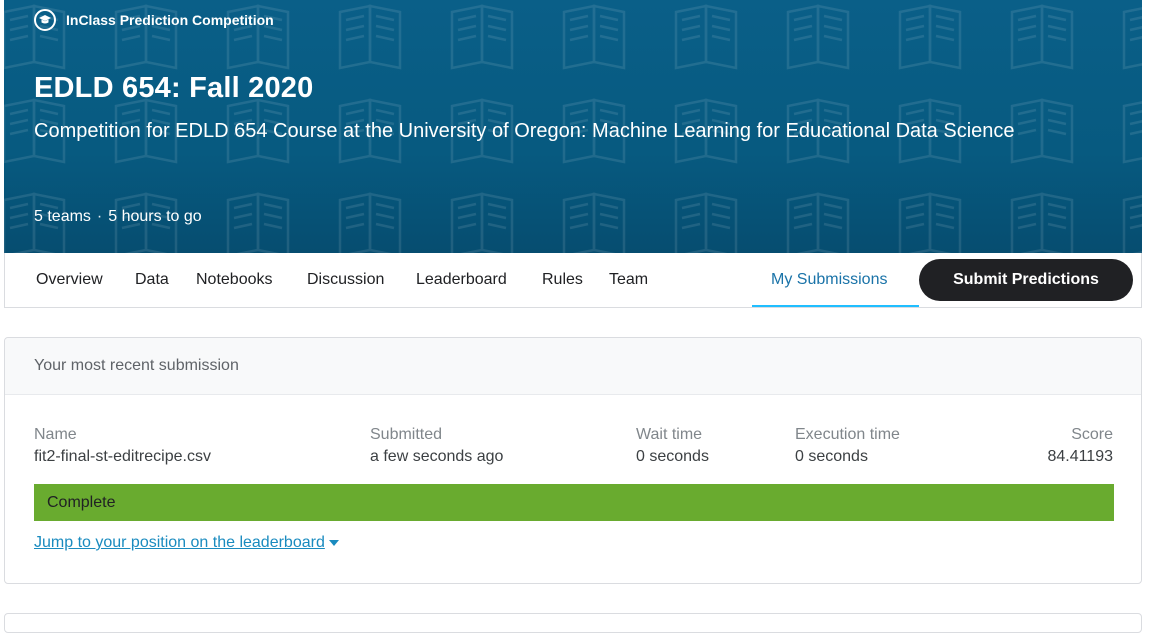 The width and height of the screenshot is (1164, 633). What do you see at coordinates (170, 20) in the screenshot?
I see `competition-type-label: InClass Prediction Competition` at bounding box center [170, 20].